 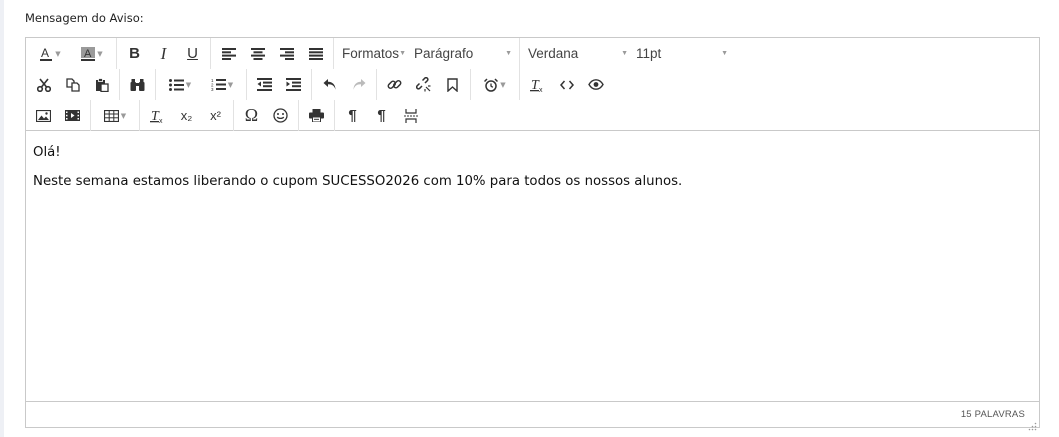 I want to click on unlink-icon, so click(x=423, y=84).